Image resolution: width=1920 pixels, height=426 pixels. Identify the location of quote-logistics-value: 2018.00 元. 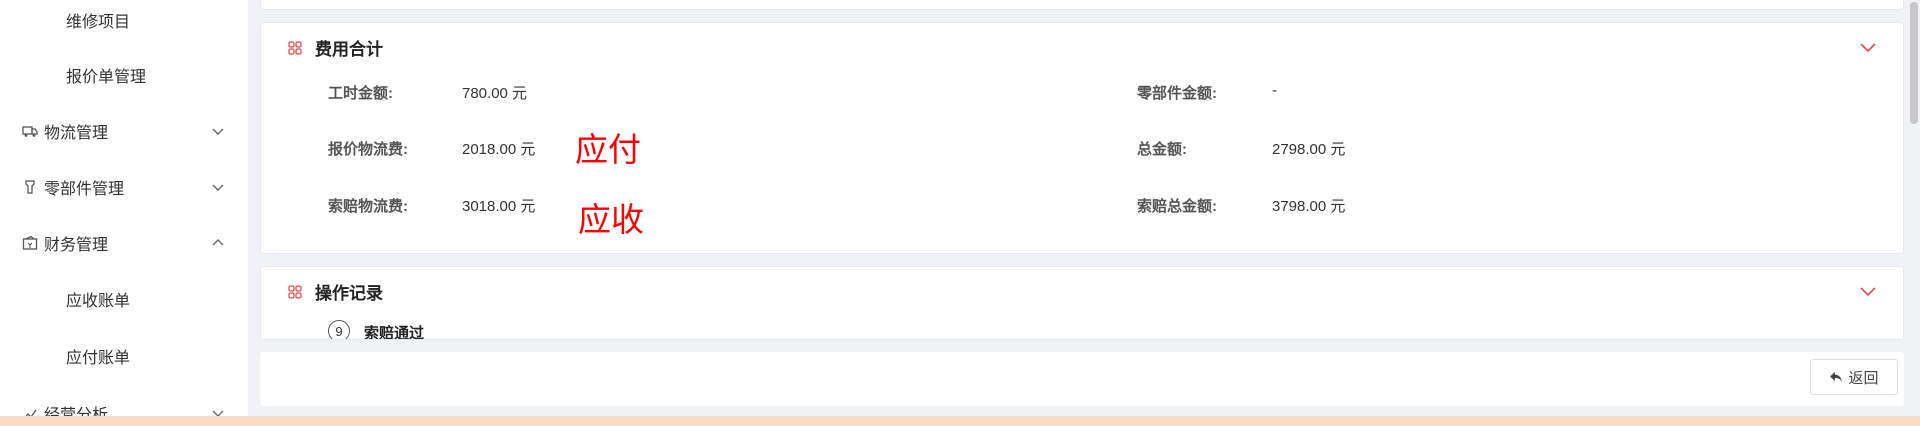
(499, 149).